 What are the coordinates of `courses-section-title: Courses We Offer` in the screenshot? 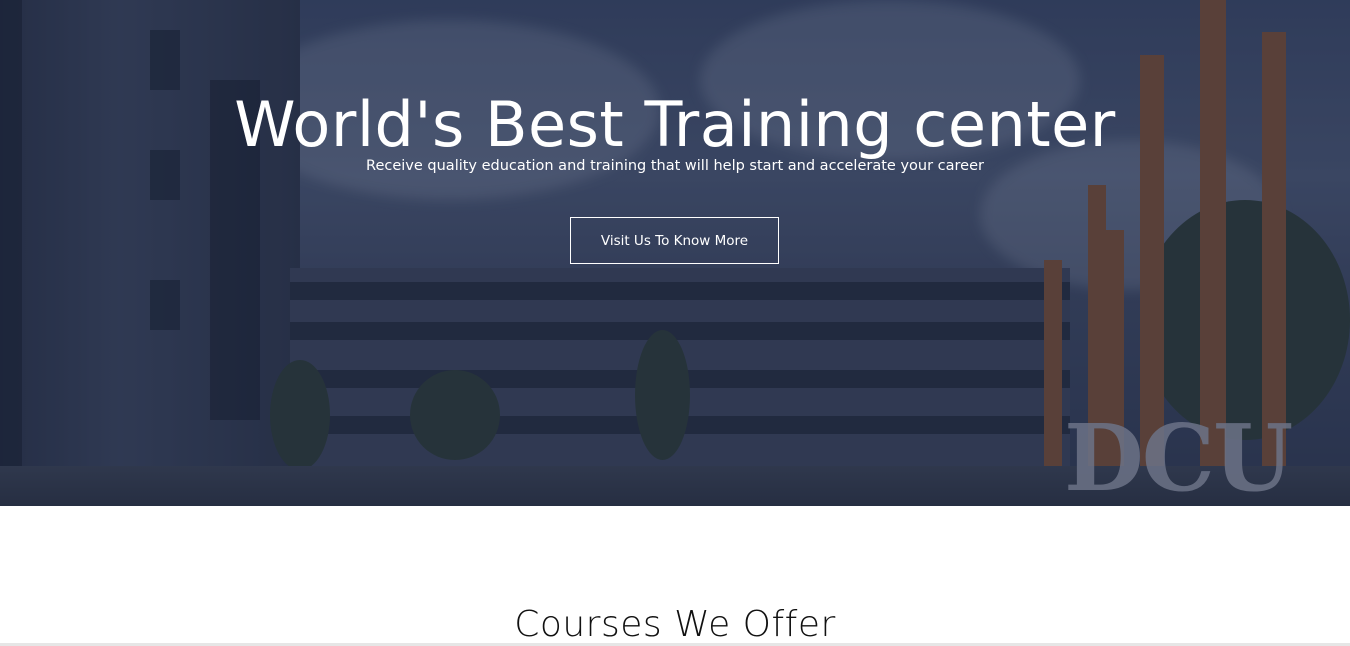 It's located at (675, 624).